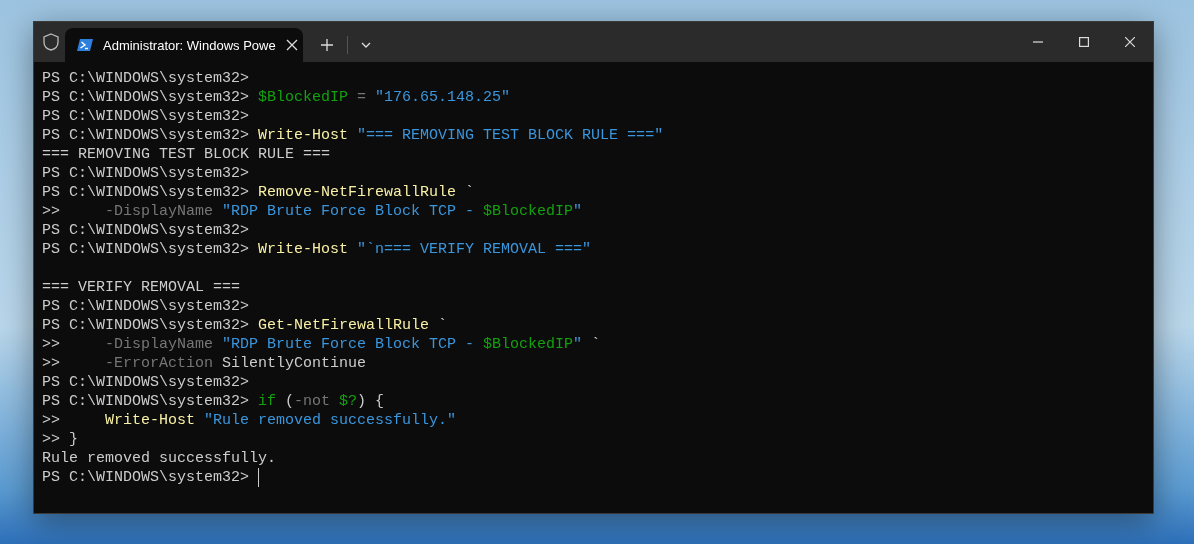  Describe the element at coordinates (204, 363) in the screenshot. I see `terminal-line: >> -ErrorAction SilentlyContinue` at that location.